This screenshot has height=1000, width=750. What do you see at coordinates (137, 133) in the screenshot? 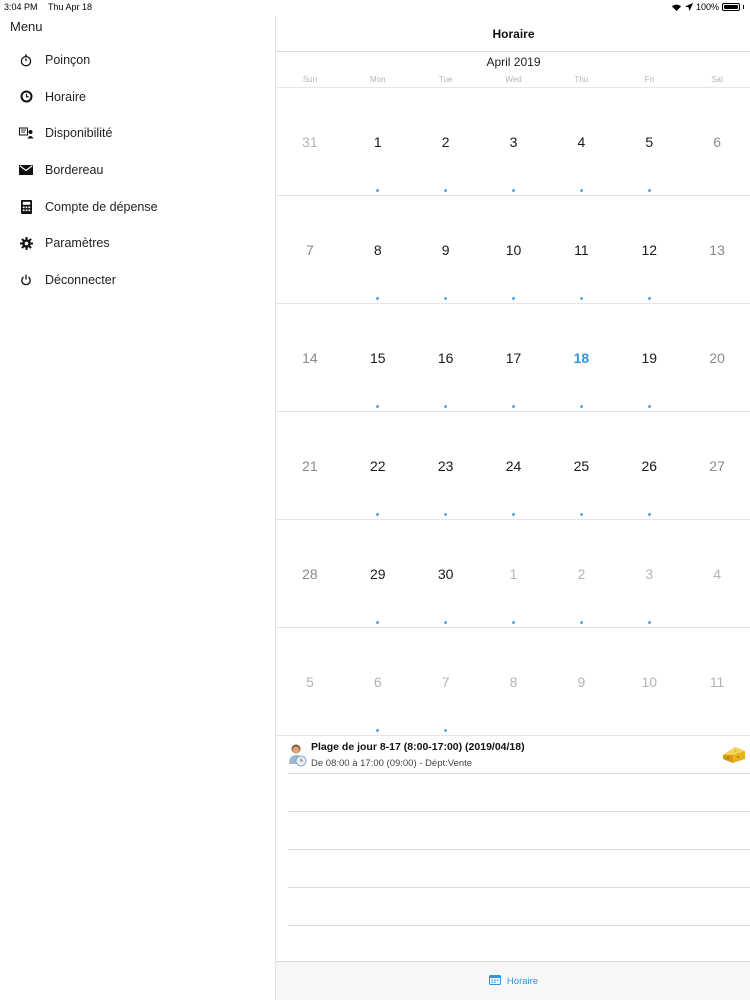
I see `sidebar-item-disponibilite: Disponibilité` at bounding box center [137, 133].